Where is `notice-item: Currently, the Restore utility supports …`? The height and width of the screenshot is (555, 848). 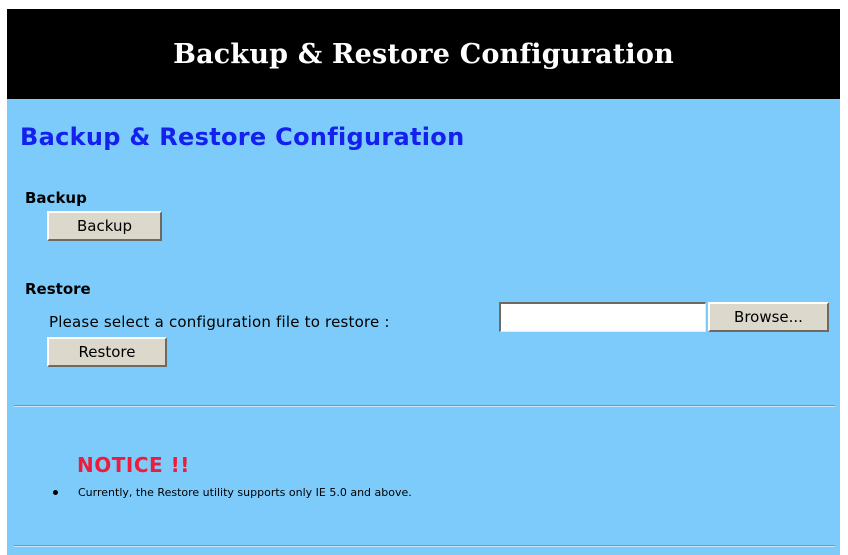 notice-item: Currently, the Restore utility supports … is located at coordinates (232, 492).